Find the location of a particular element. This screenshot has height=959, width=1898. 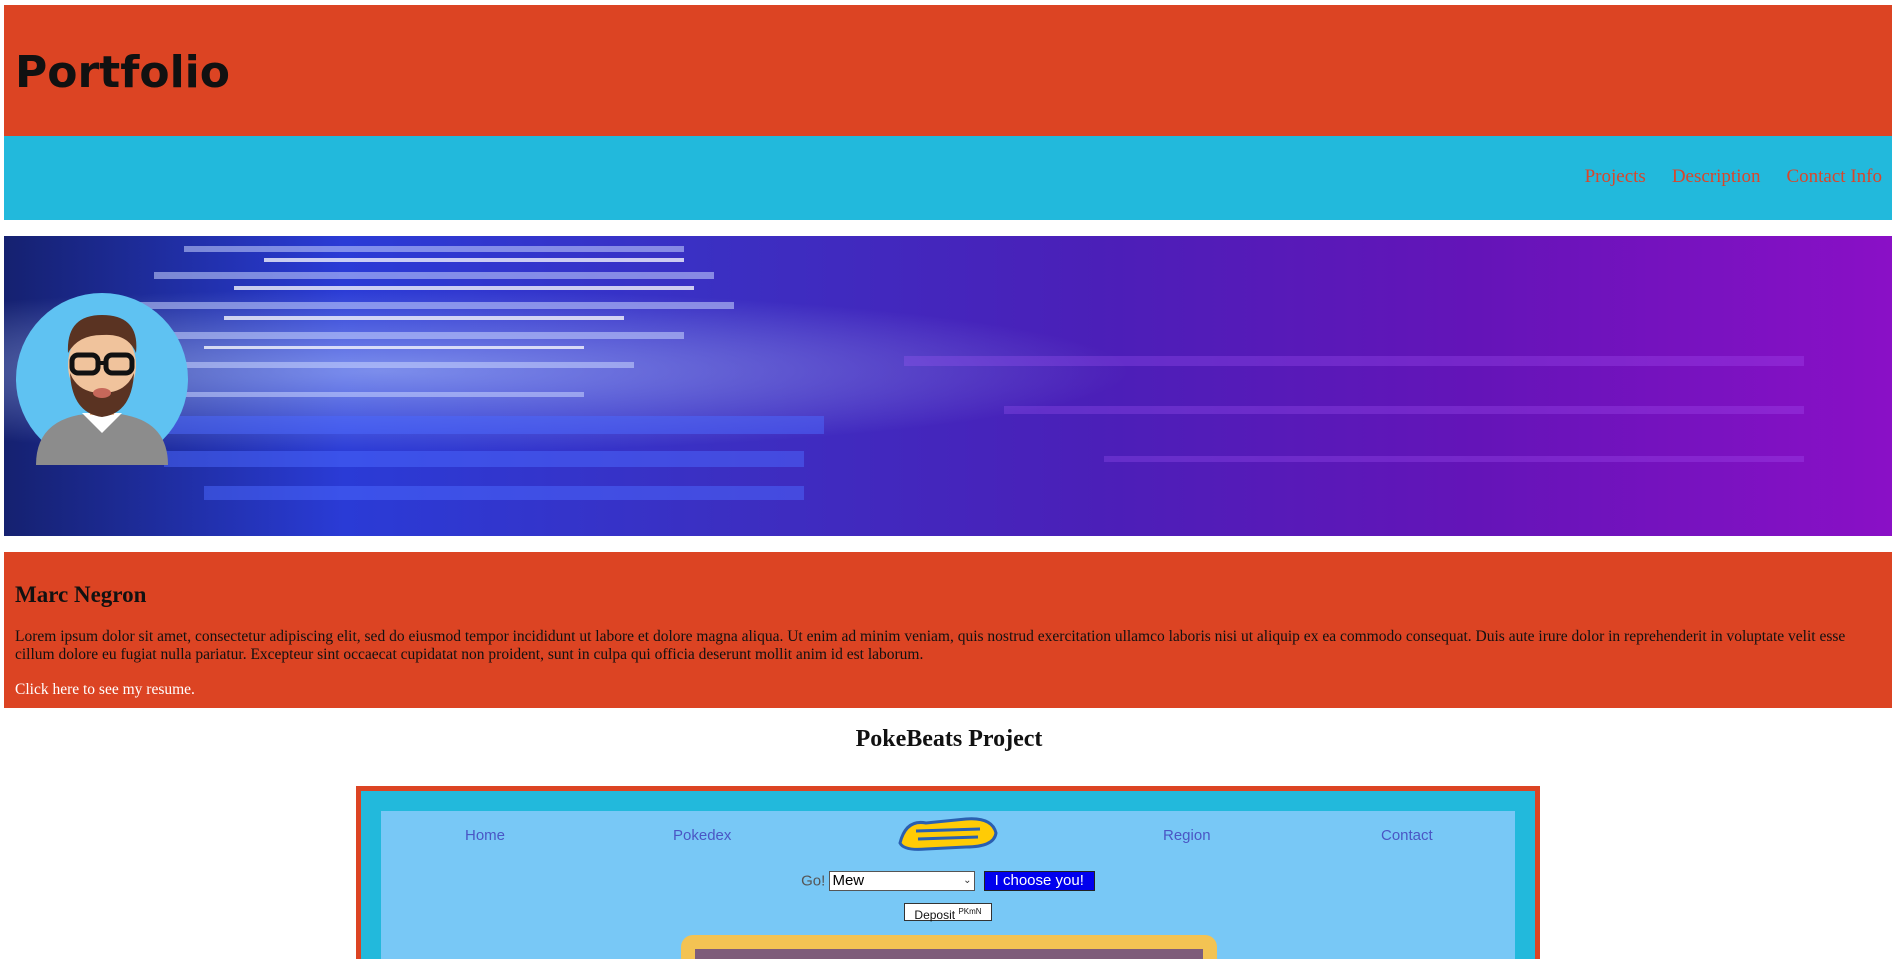

nav-links: Projects Description Contact Info is located at coordinates (1733, 177).